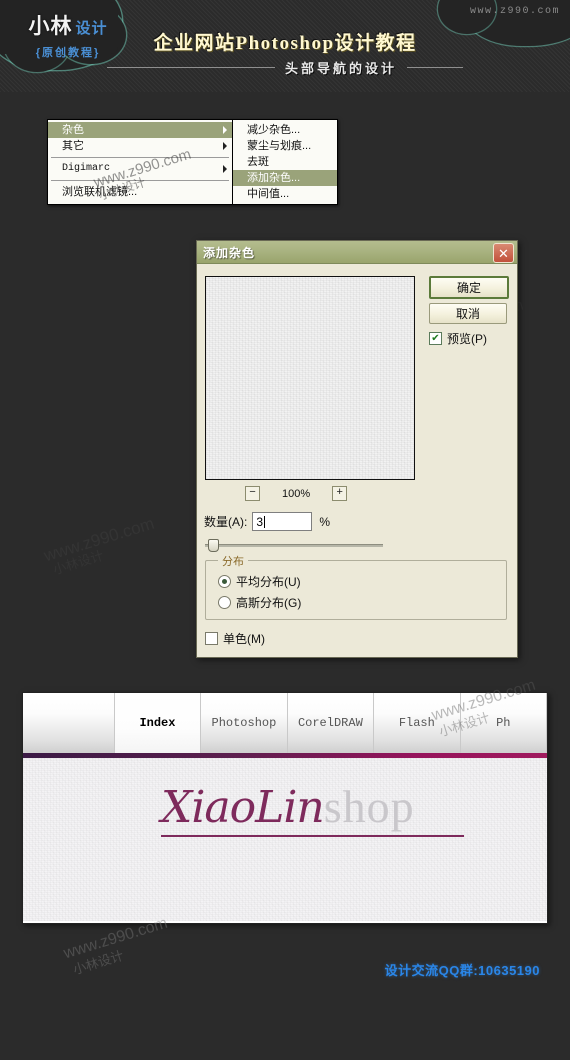 The image size is (570, 1060). I want to click on nav-item-index: Index, so click(158, 723).